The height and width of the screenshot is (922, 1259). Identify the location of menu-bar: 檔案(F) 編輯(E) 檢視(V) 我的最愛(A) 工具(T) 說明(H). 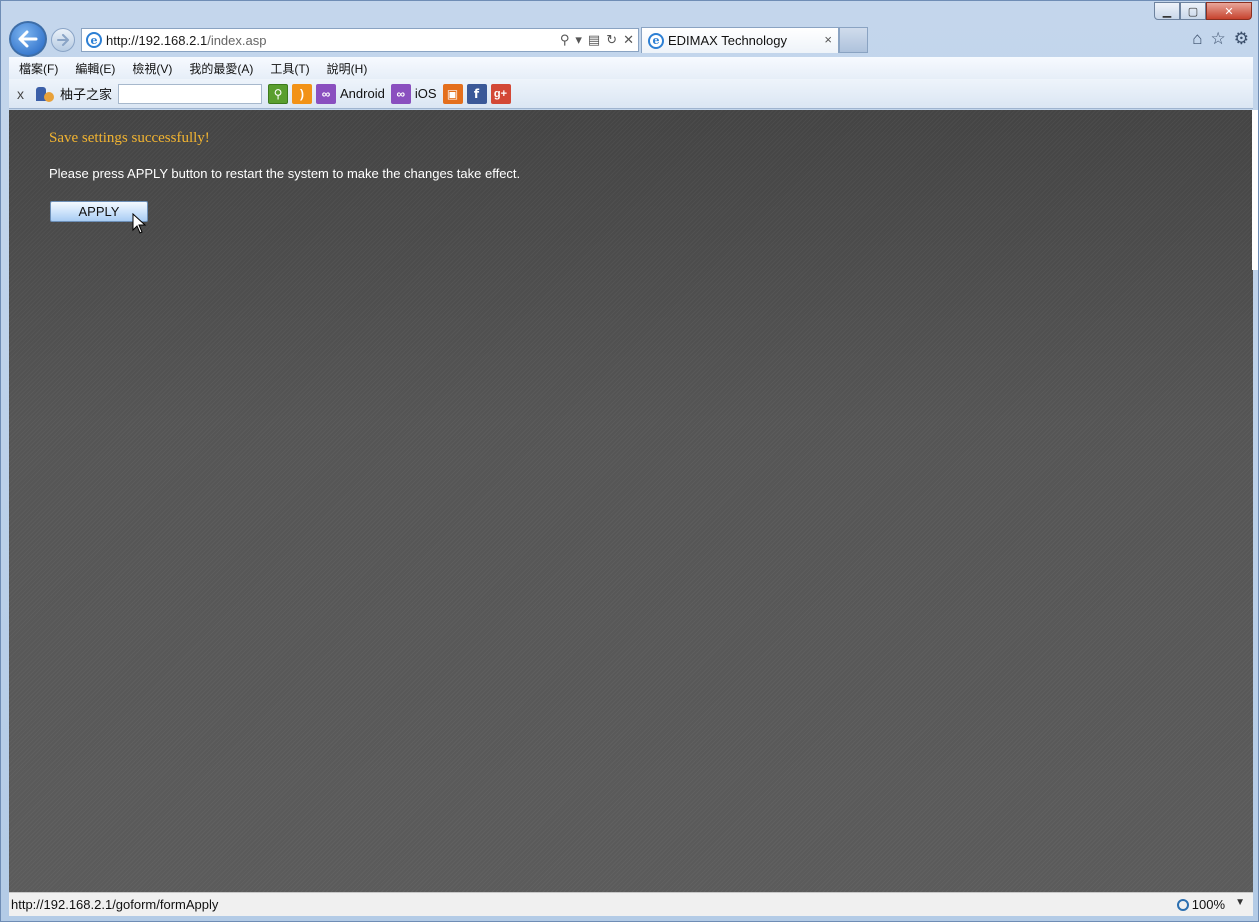
(631, 68).